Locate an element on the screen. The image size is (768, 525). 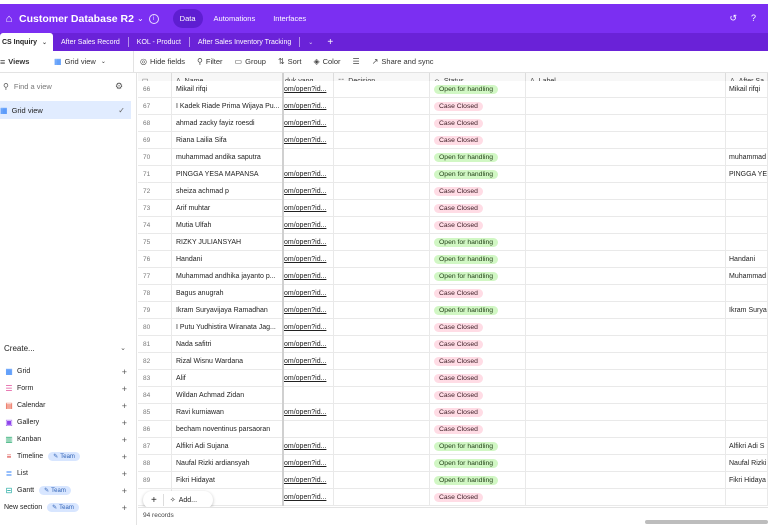
cell-name: Rizal Wisnu Wardana is located at coordinates (228, 361).